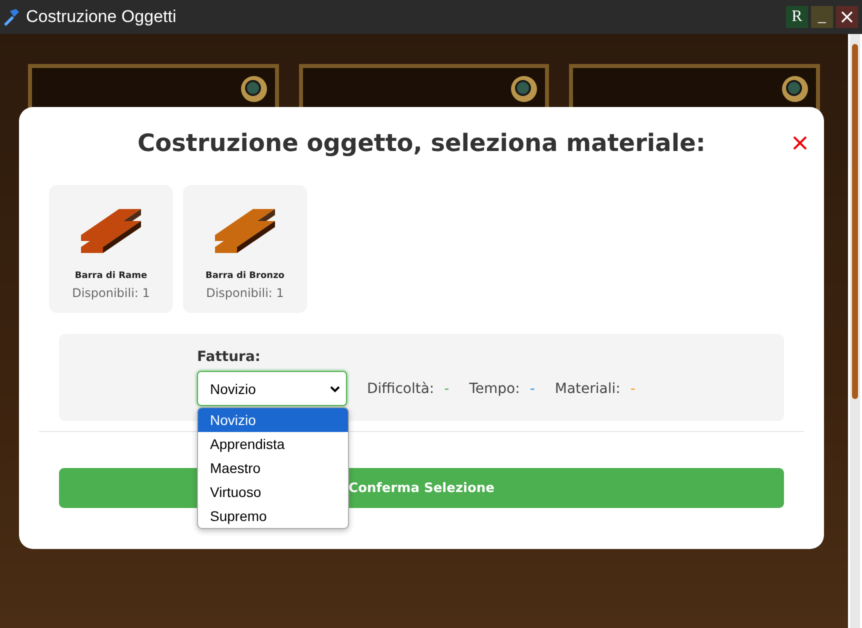 This screenshot has height=628, width=862. I want to click on stat-label: Difficoltà:, so click(400, 388).